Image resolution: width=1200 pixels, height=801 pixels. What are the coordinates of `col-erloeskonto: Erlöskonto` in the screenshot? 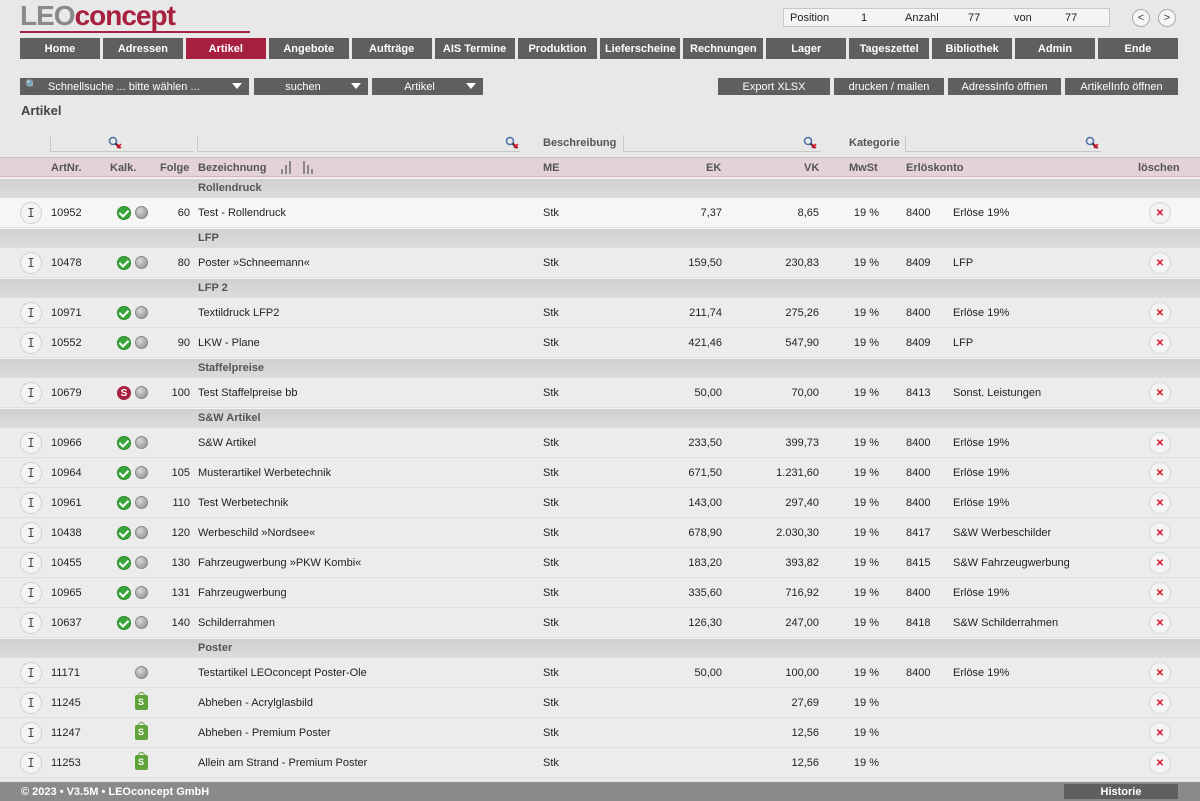 It's located at (934, 168).